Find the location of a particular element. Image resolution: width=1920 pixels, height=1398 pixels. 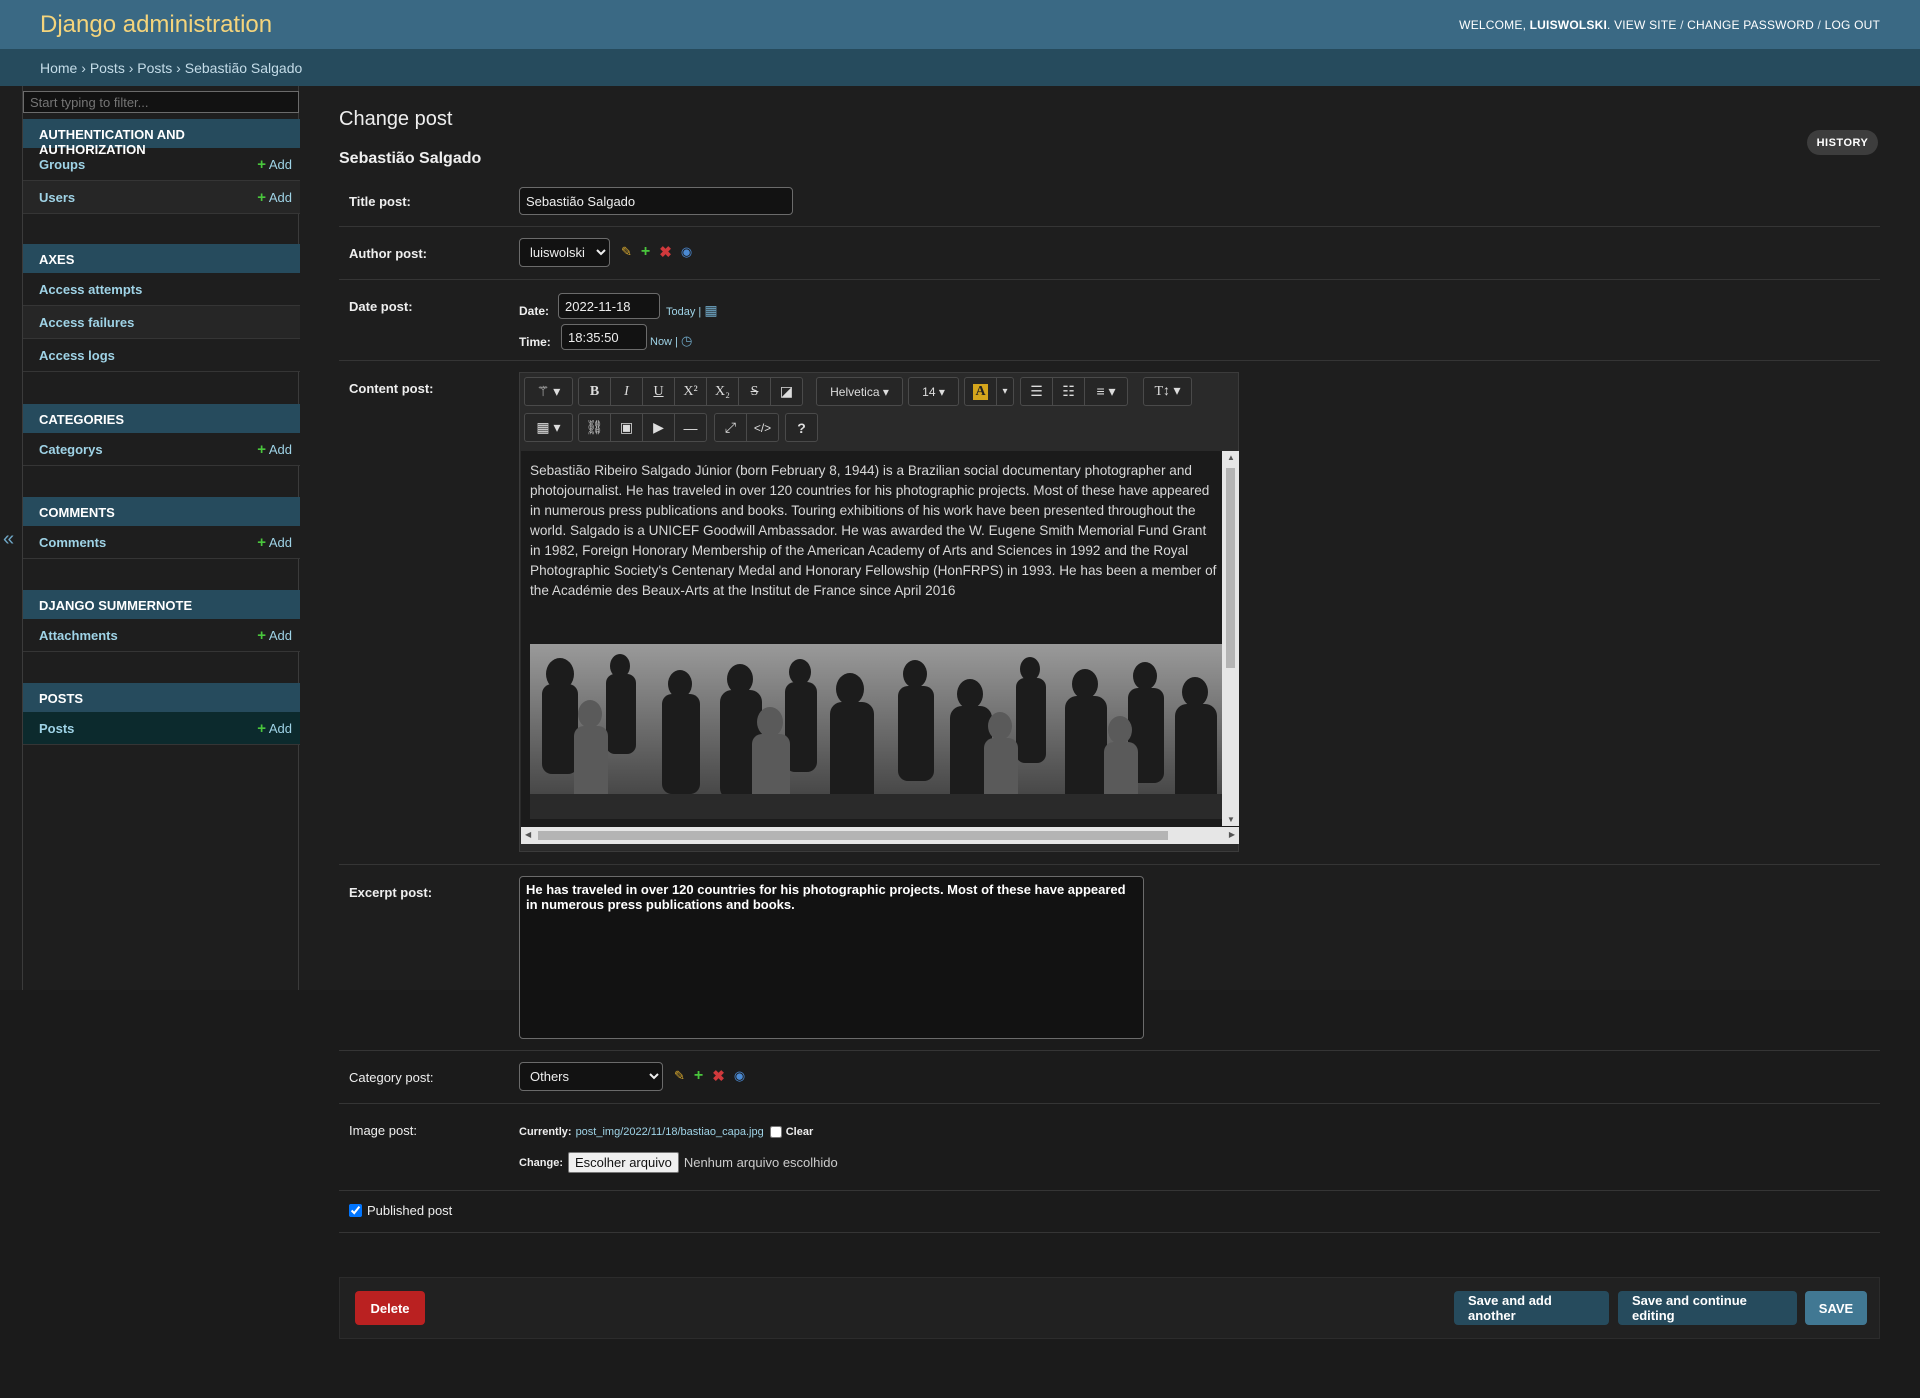

now-link: Now | ◷ is located at coordinates (671, 341).